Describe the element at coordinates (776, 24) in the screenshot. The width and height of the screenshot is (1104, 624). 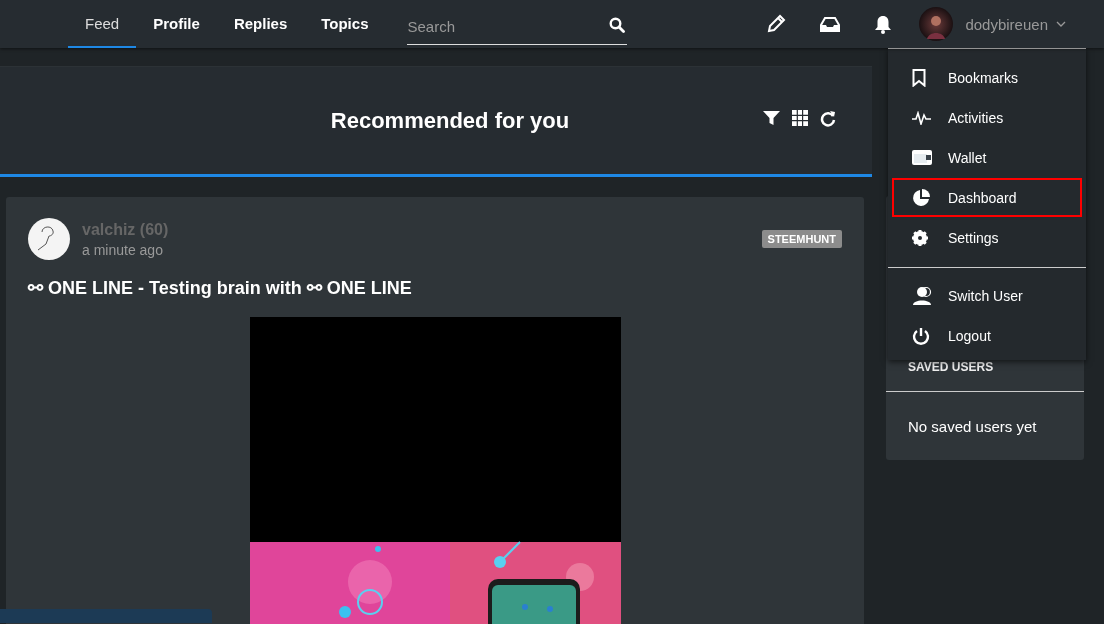
I see `pencil-icon` at that location.